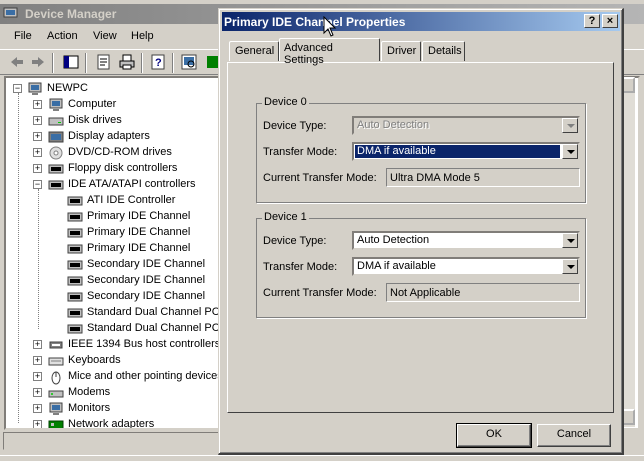 Image resolution: width=644 pixels, height=461 pixels. What do you see at coordinates (254, 51) in the screenshot?
I see `tab-general: General` at bounding box center [254, 51].